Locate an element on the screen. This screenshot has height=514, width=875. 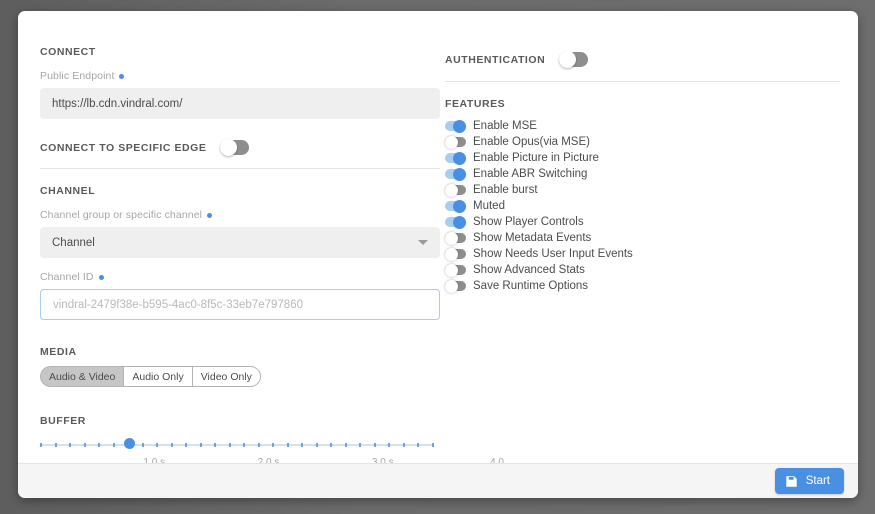
feature-label: Enable Opus(via MSE) is located at coordinates (531, 142).